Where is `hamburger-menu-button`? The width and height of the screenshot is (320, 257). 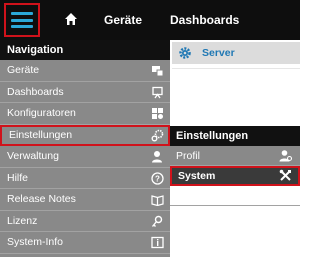 hamburger-menu-button is located at coordinates (22, 20).